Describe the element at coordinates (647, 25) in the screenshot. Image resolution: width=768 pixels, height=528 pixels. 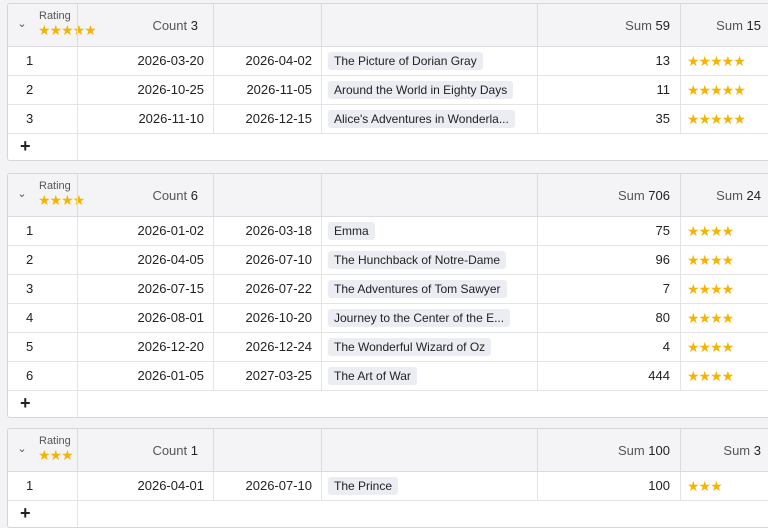
I see `number-sum-summary: Sum 59` at that location.